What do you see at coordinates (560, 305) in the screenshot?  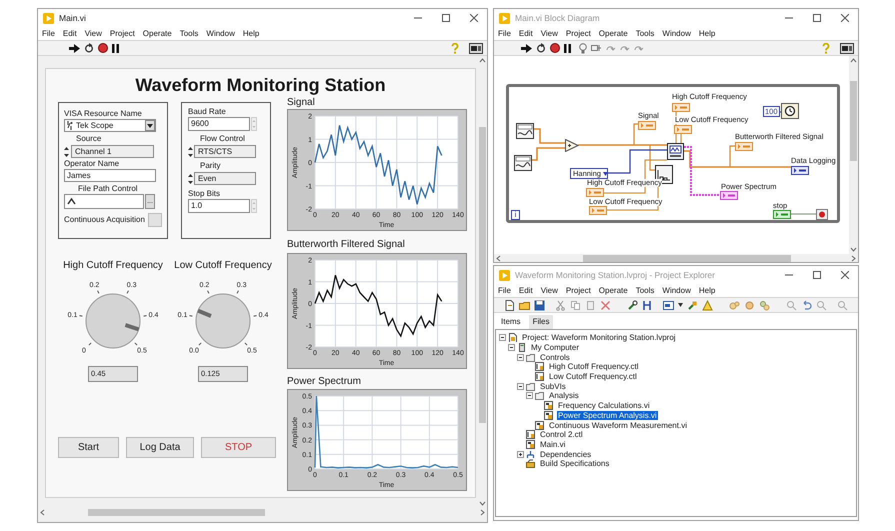 I see `scissors-icon` at bounding box center [560, 305].